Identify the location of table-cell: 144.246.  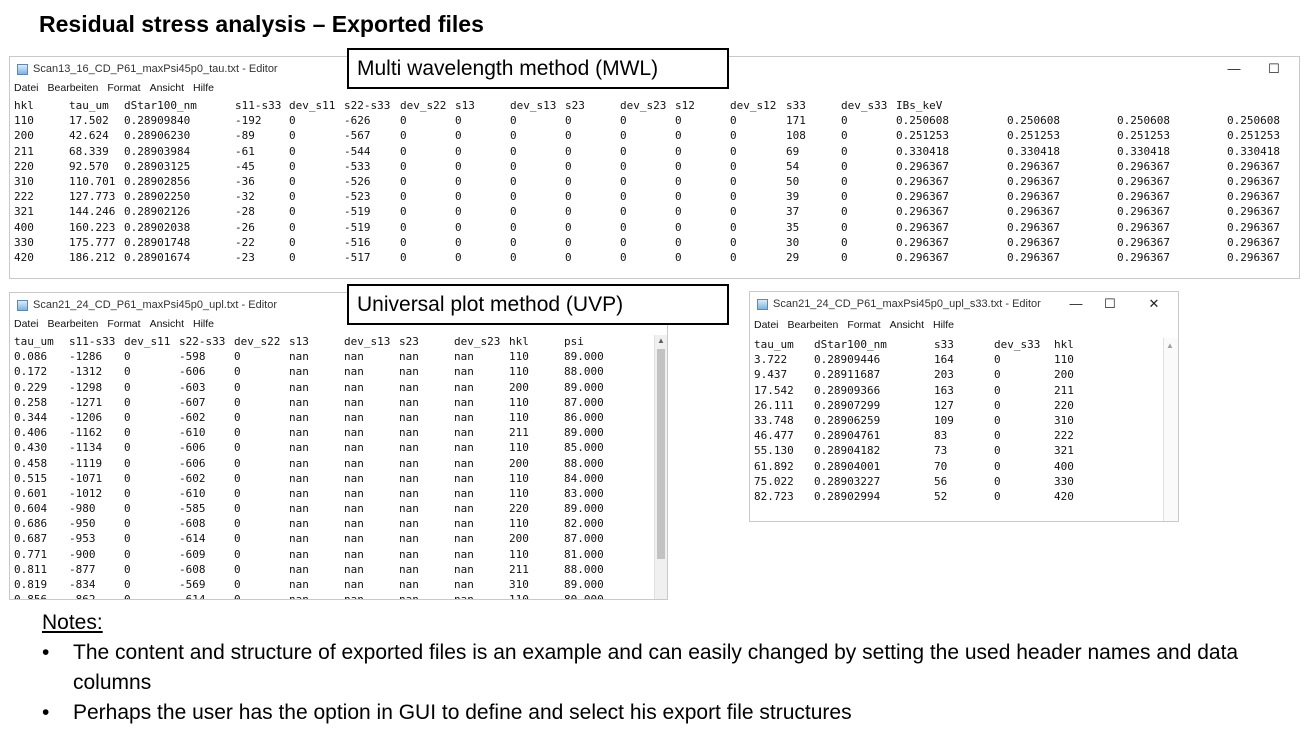
(92, 212).